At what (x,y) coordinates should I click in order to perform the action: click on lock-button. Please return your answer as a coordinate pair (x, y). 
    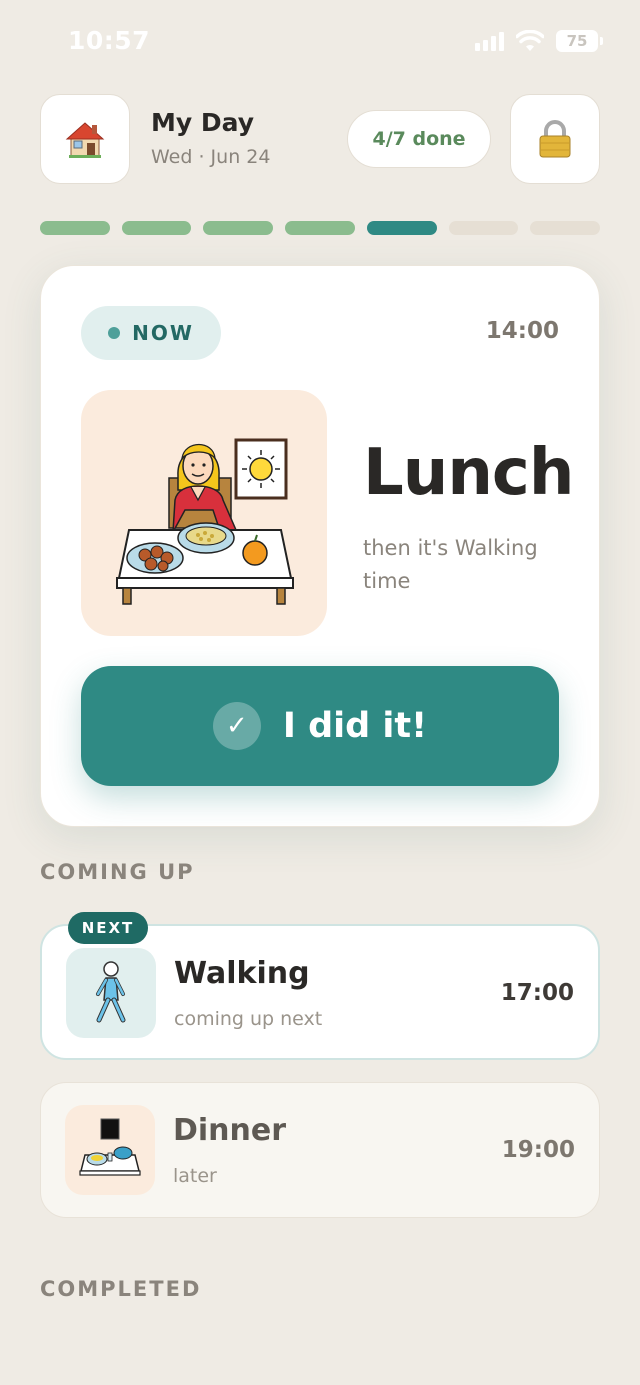
    Looking at the image, I should click on (555, 139).